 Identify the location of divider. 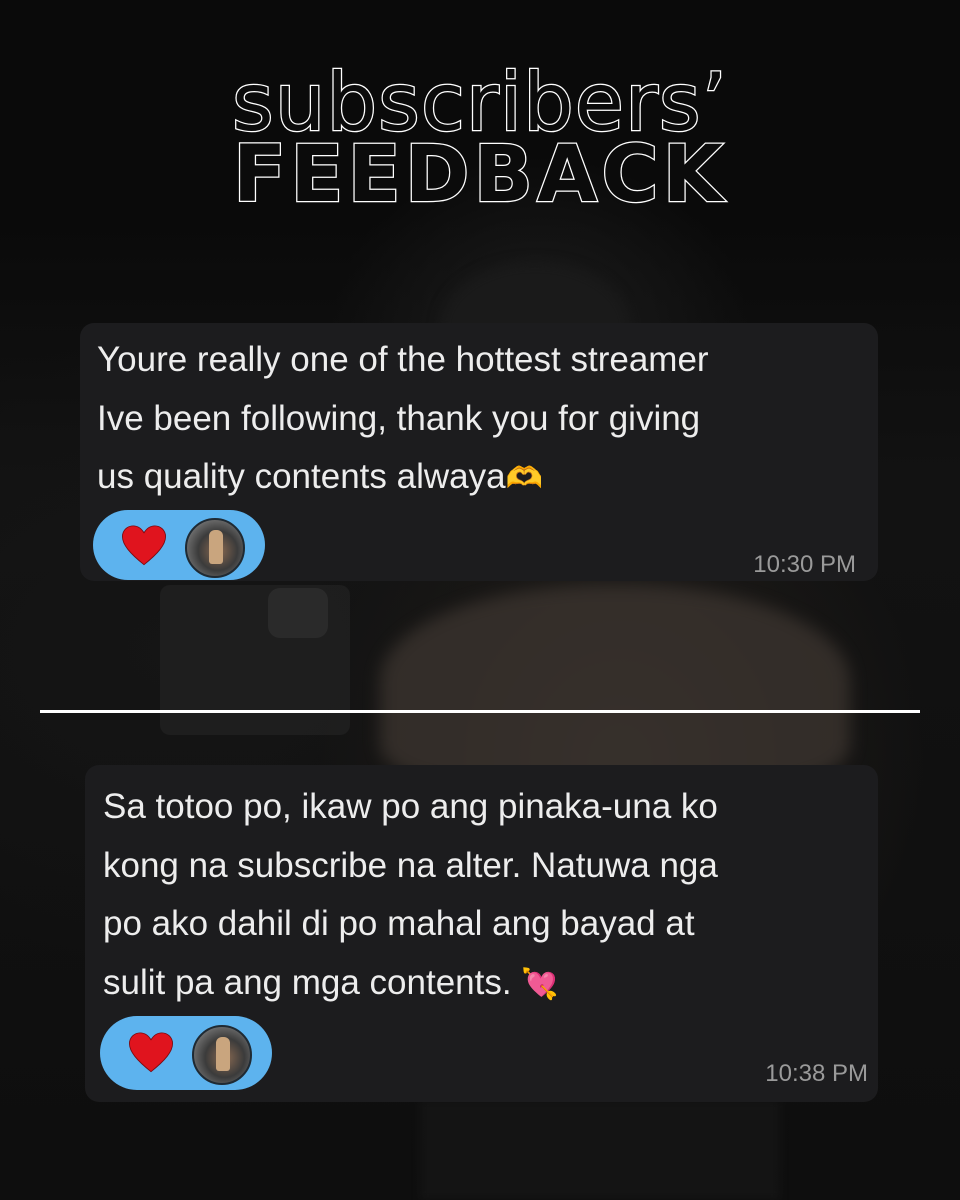
(480, 711).